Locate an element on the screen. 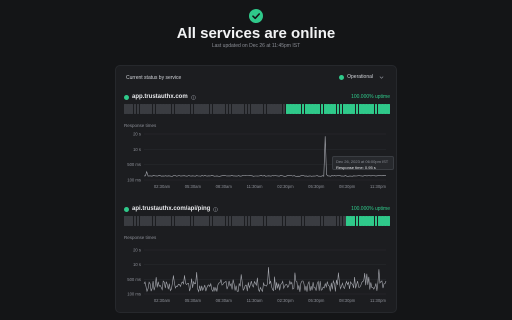 The width and height of the screenshot is (512, 320). uptime-percentage: 100.000% uptime is located at coordinates (370, 209).